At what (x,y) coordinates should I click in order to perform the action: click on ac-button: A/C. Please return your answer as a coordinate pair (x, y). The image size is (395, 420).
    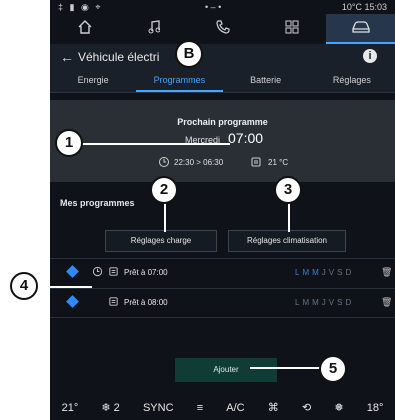
    Looking at the image, I should click on (235, 408).